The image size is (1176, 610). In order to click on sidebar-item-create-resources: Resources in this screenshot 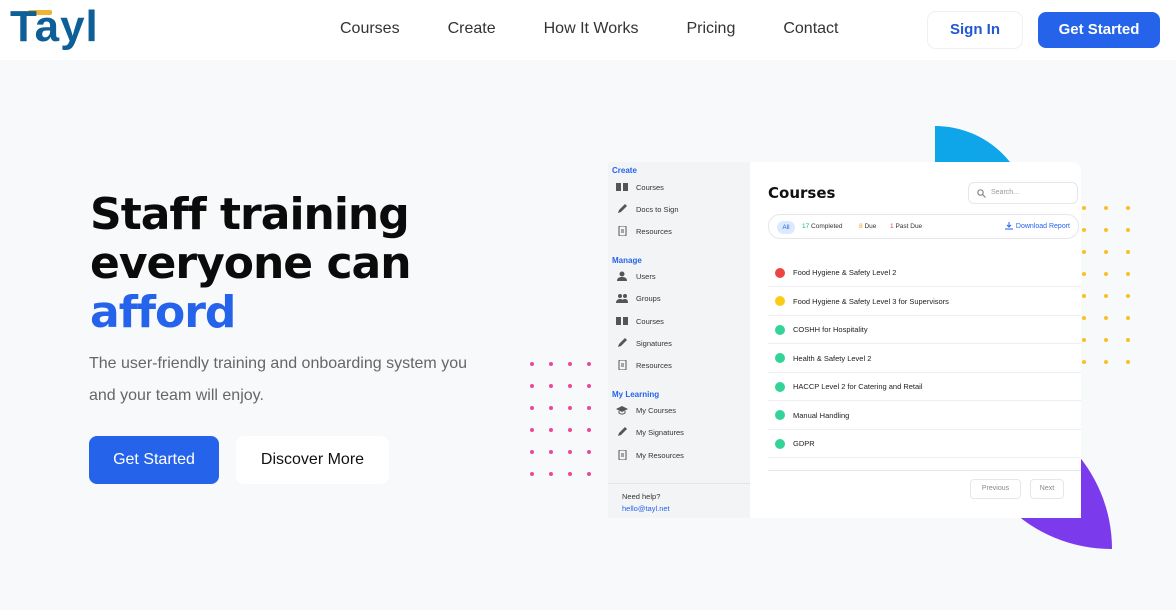, I will do `click(644, 231)`.